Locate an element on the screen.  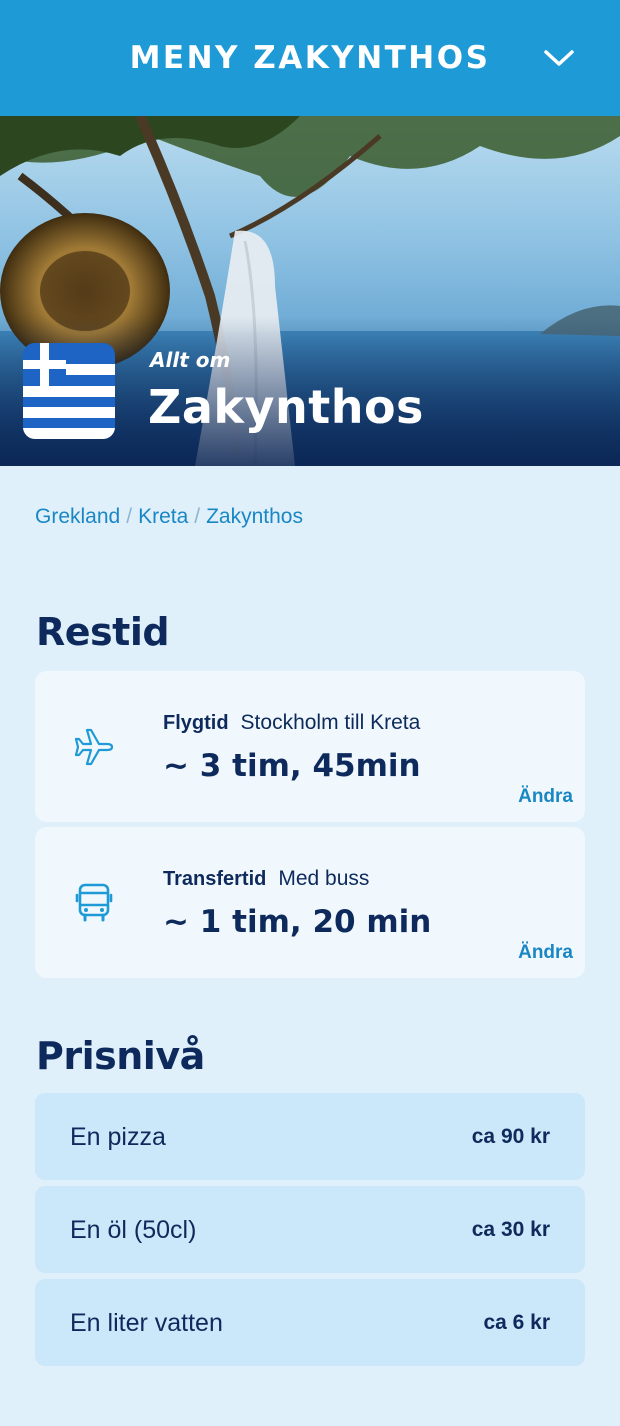
travel-detail: Stockholm till Kreta is located at coordinates (330, 722).